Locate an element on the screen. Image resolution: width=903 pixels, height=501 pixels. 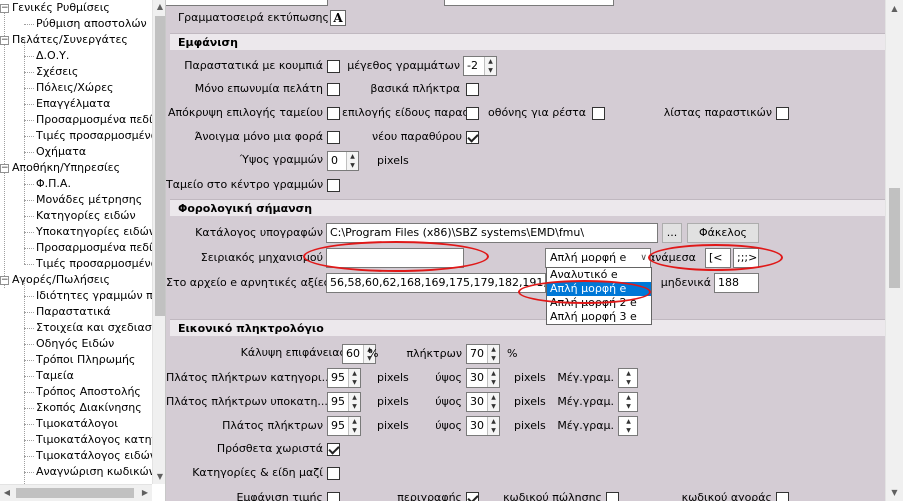
tree-vertical-scrollbar: ▲ ▼ is located at coordinates (158, 242).